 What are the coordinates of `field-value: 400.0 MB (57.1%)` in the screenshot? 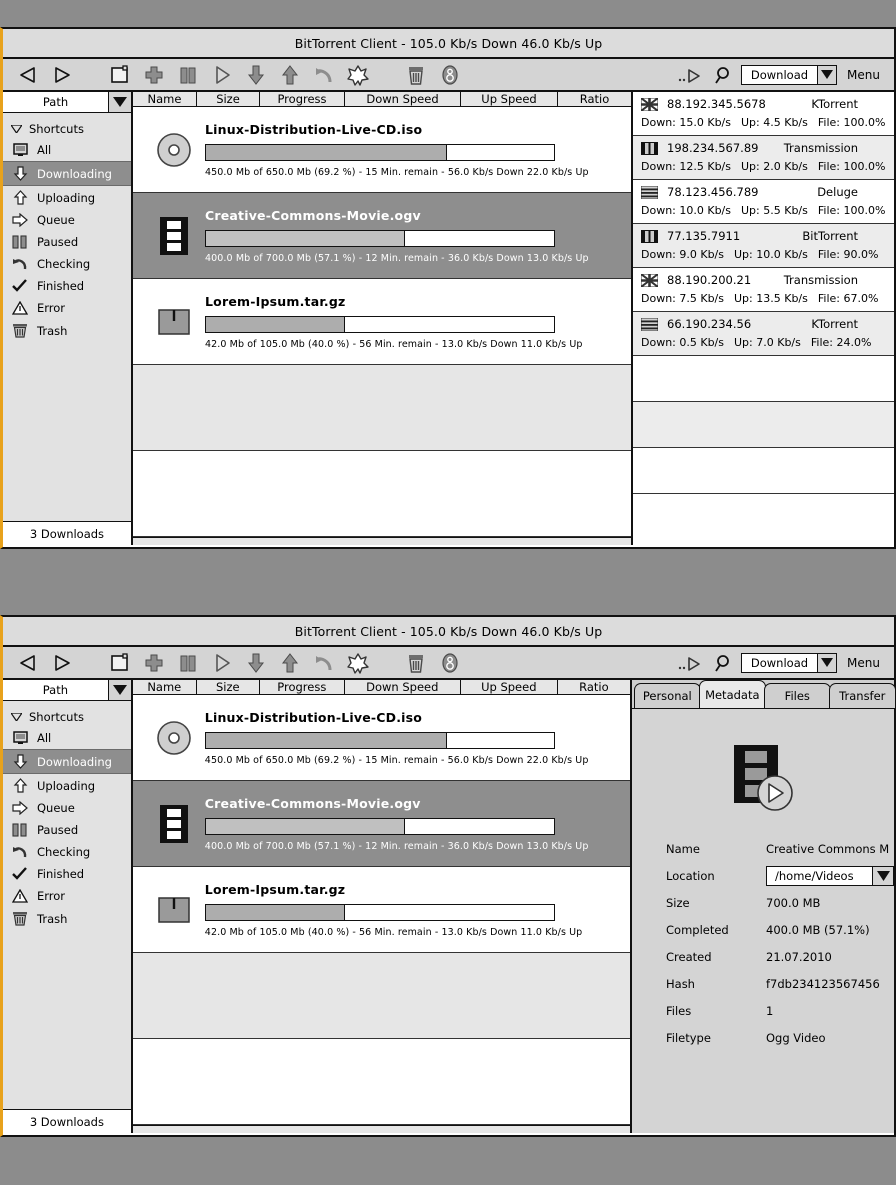 It's located at (818, 929).